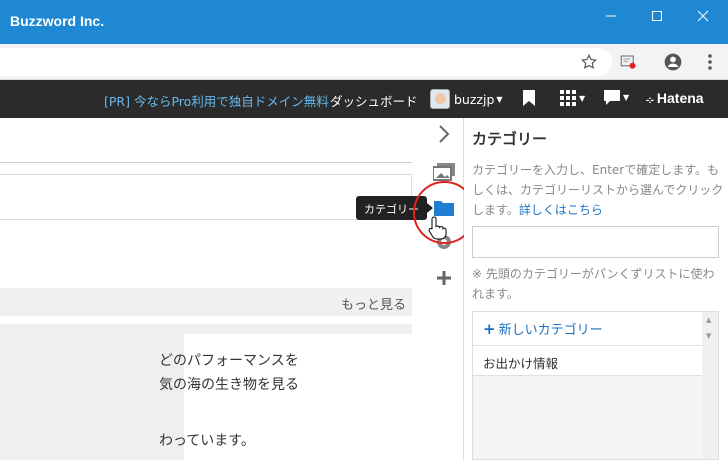 This screenshot has width=728, height=460. Describe the element at coordinates (628, 62) in the screenshot. I see `cast-icon` at that location.